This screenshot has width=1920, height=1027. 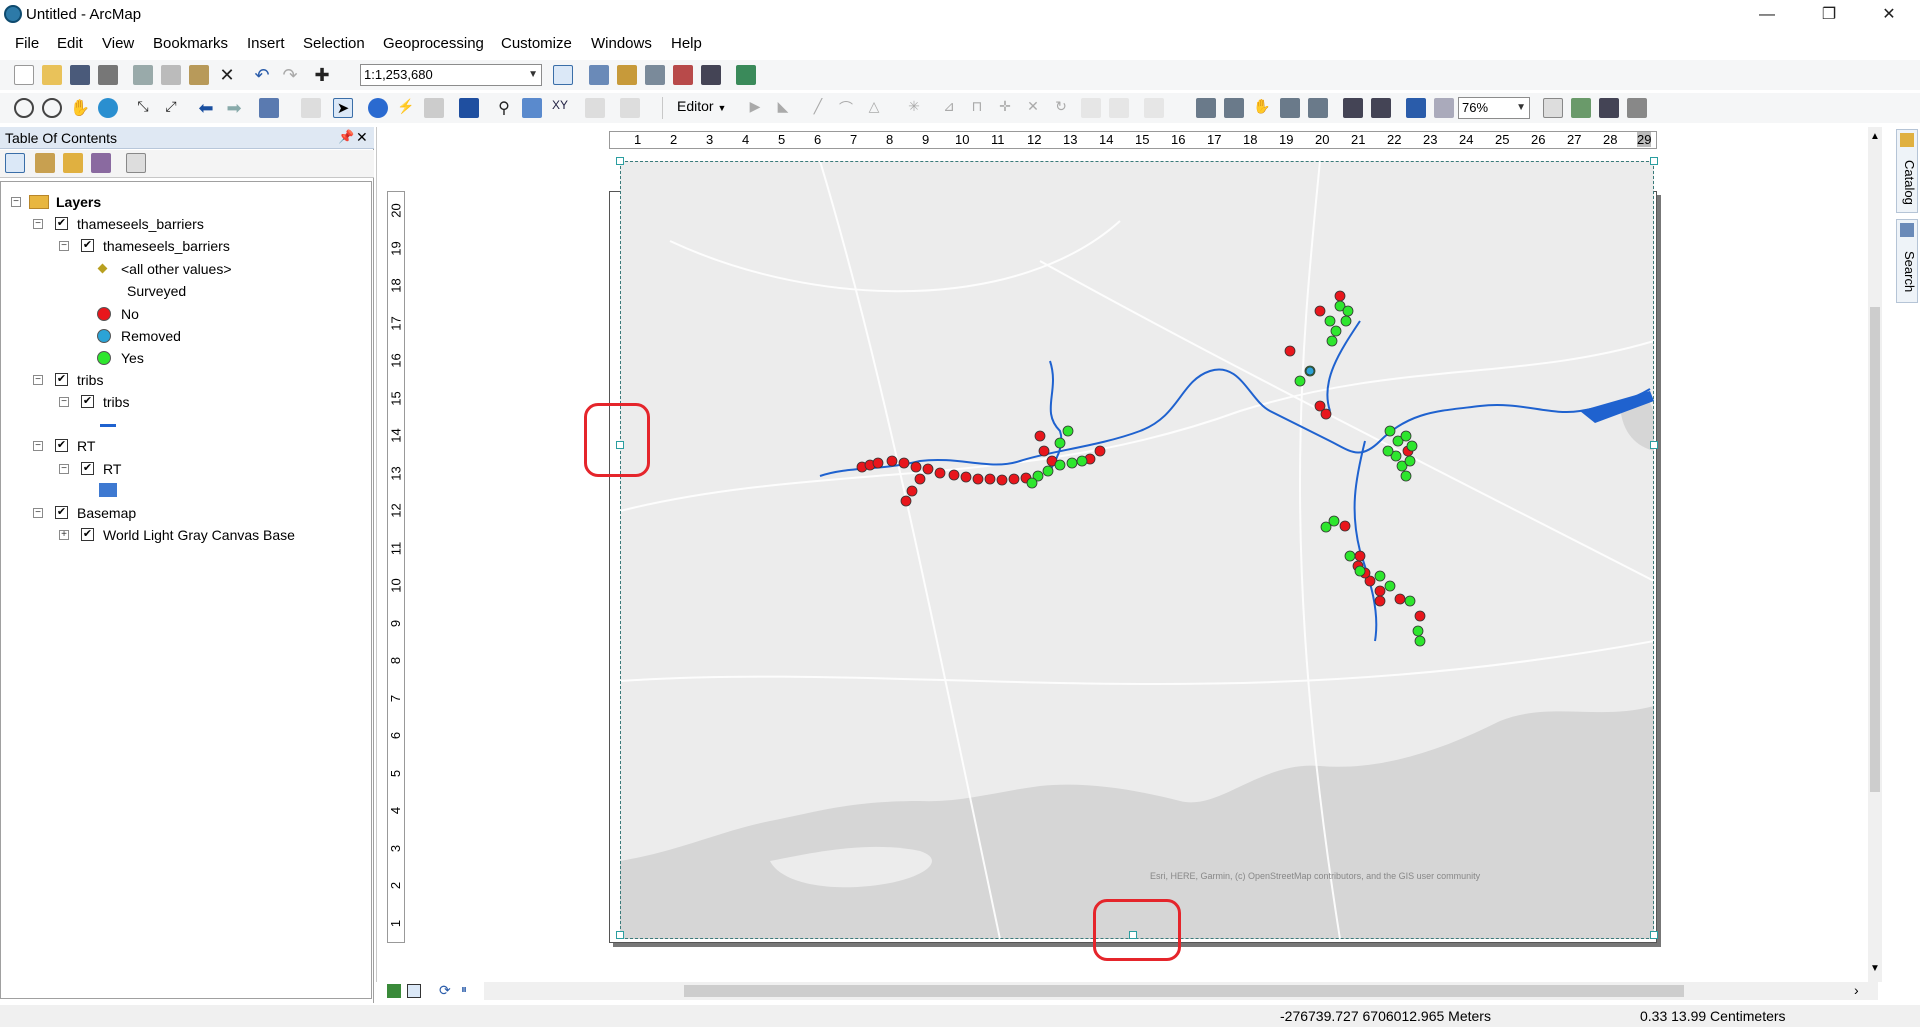 I want to click on rotate-icon: ↻, so click(x=1061, y=108).